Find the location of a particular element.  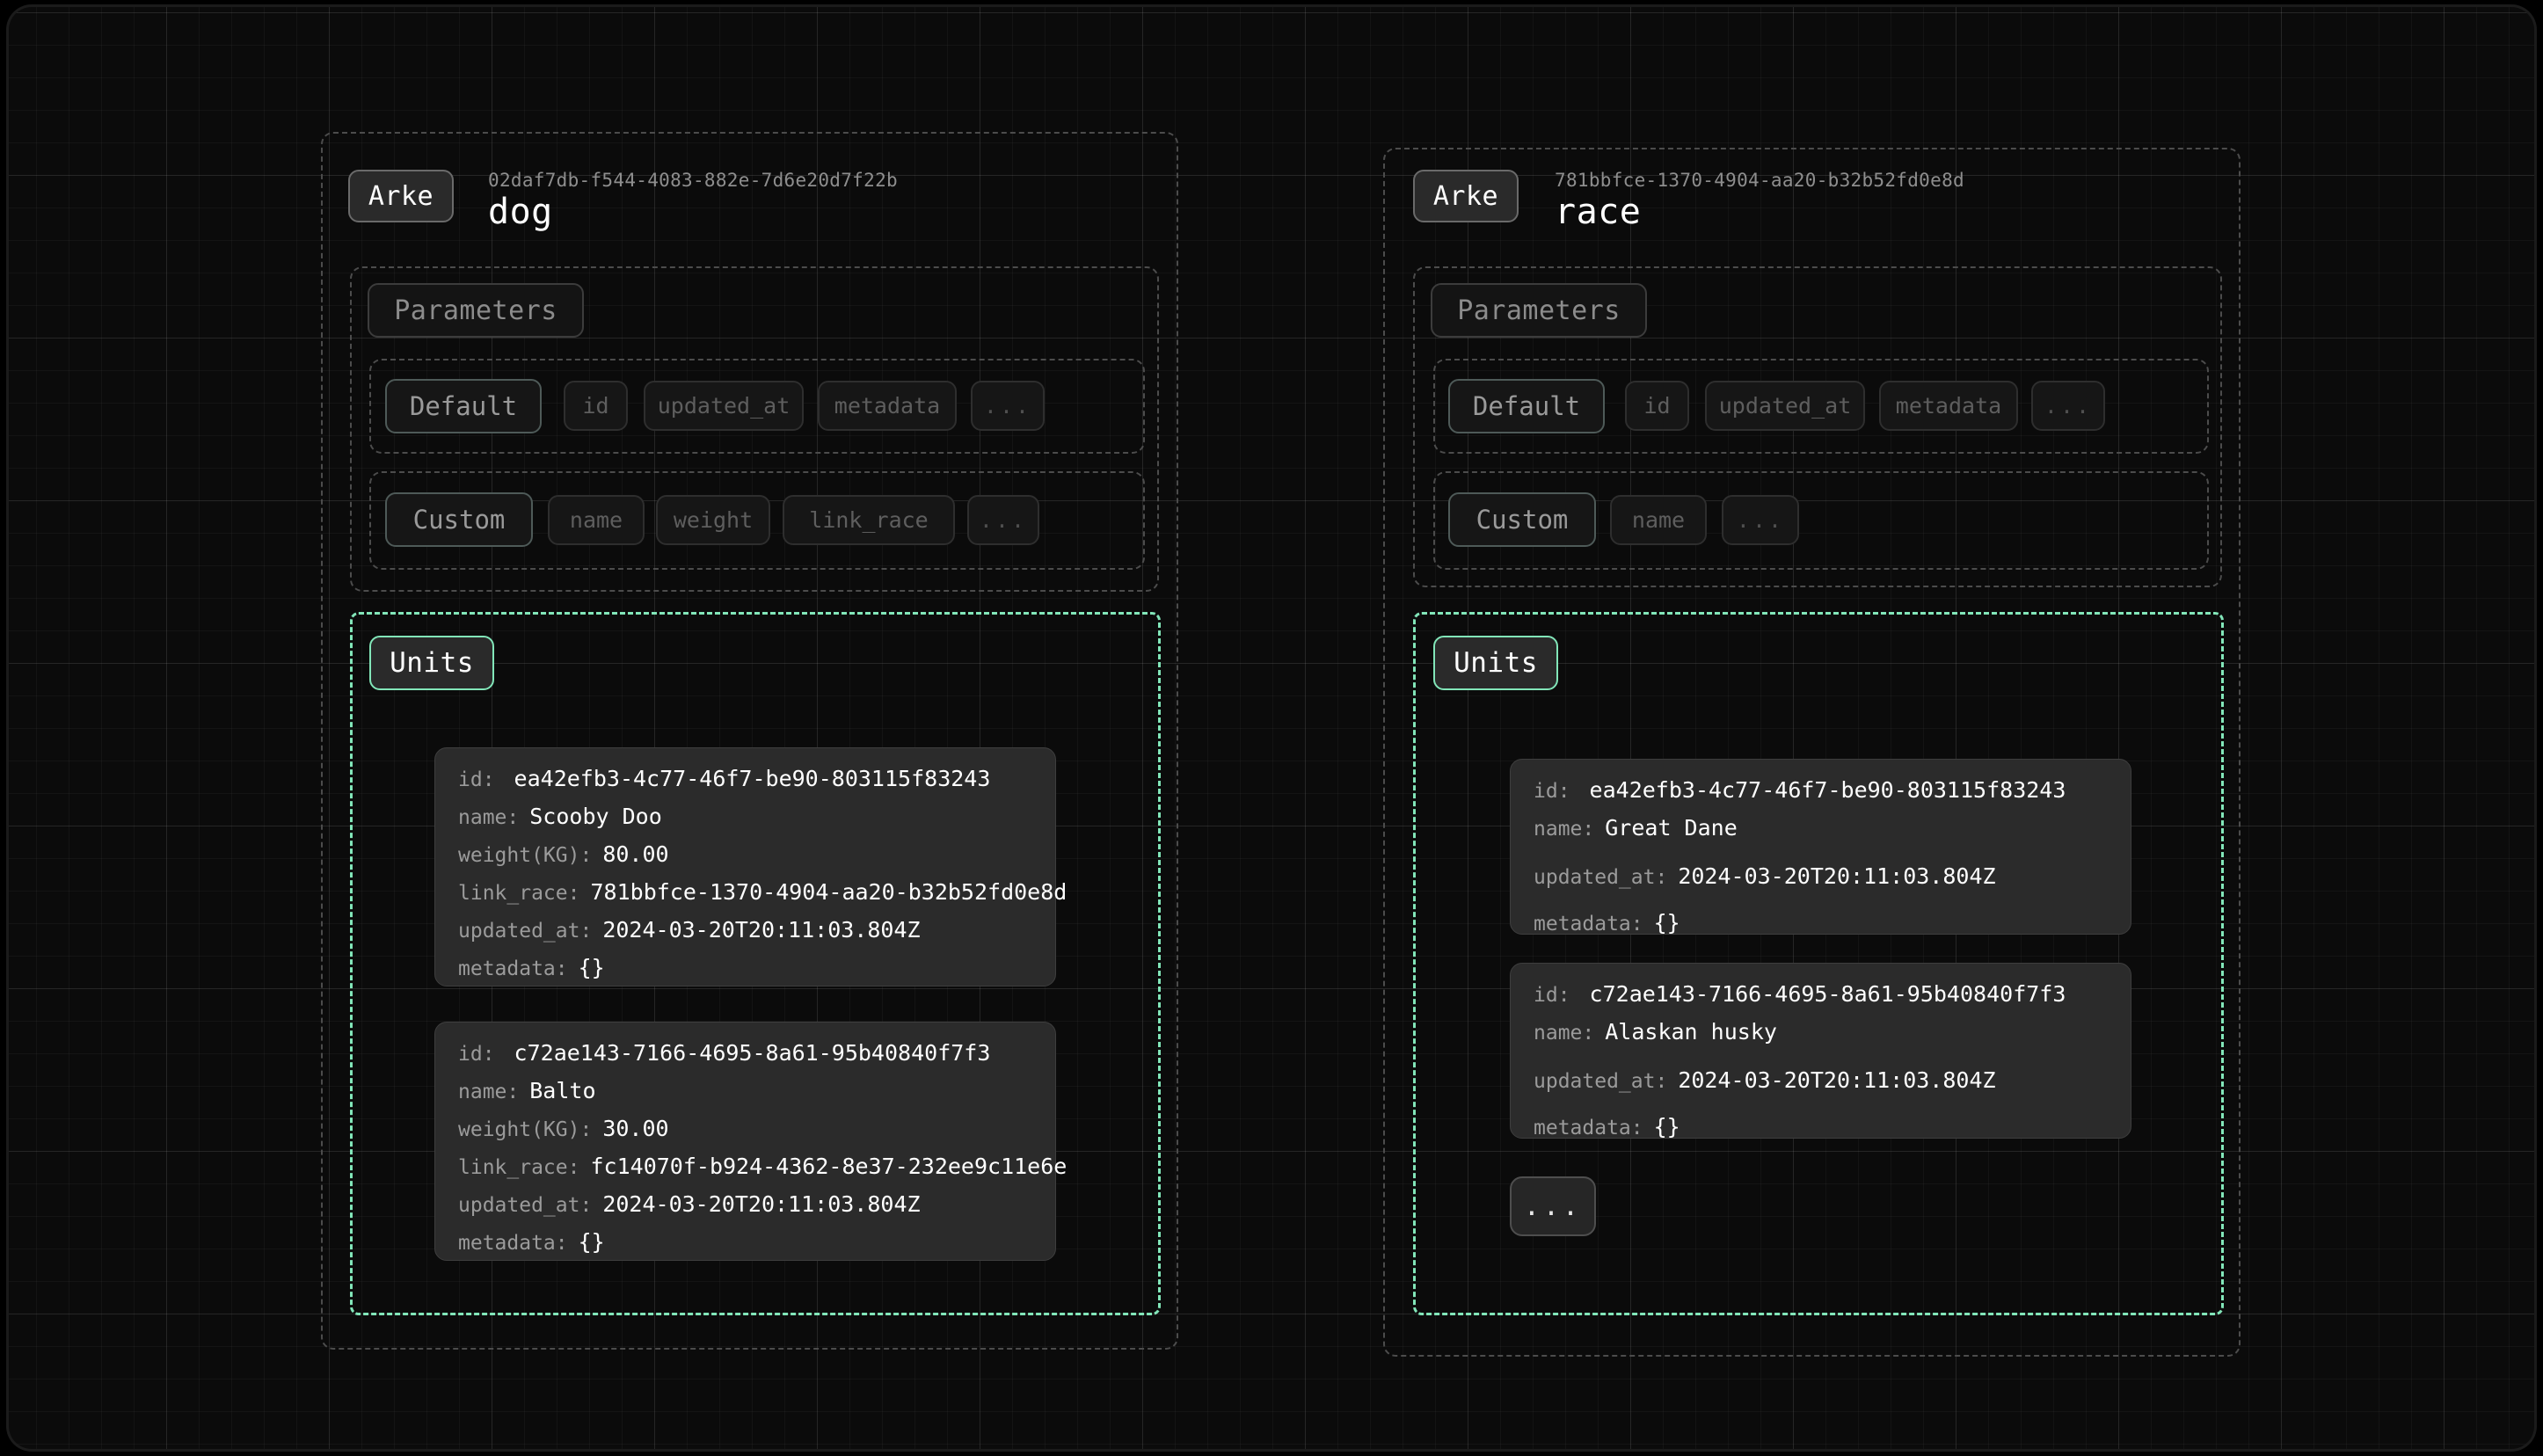

units-label-race: Units is located at coordinates (1495, 663).